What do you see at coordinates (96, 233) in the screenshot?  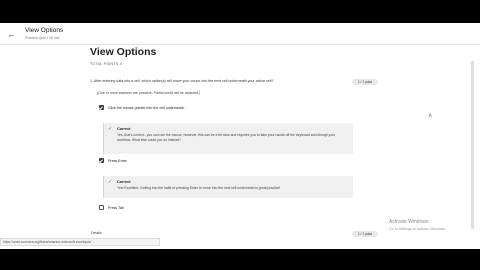 I see `next-question-label: Details` at bounding box center [96, 233].